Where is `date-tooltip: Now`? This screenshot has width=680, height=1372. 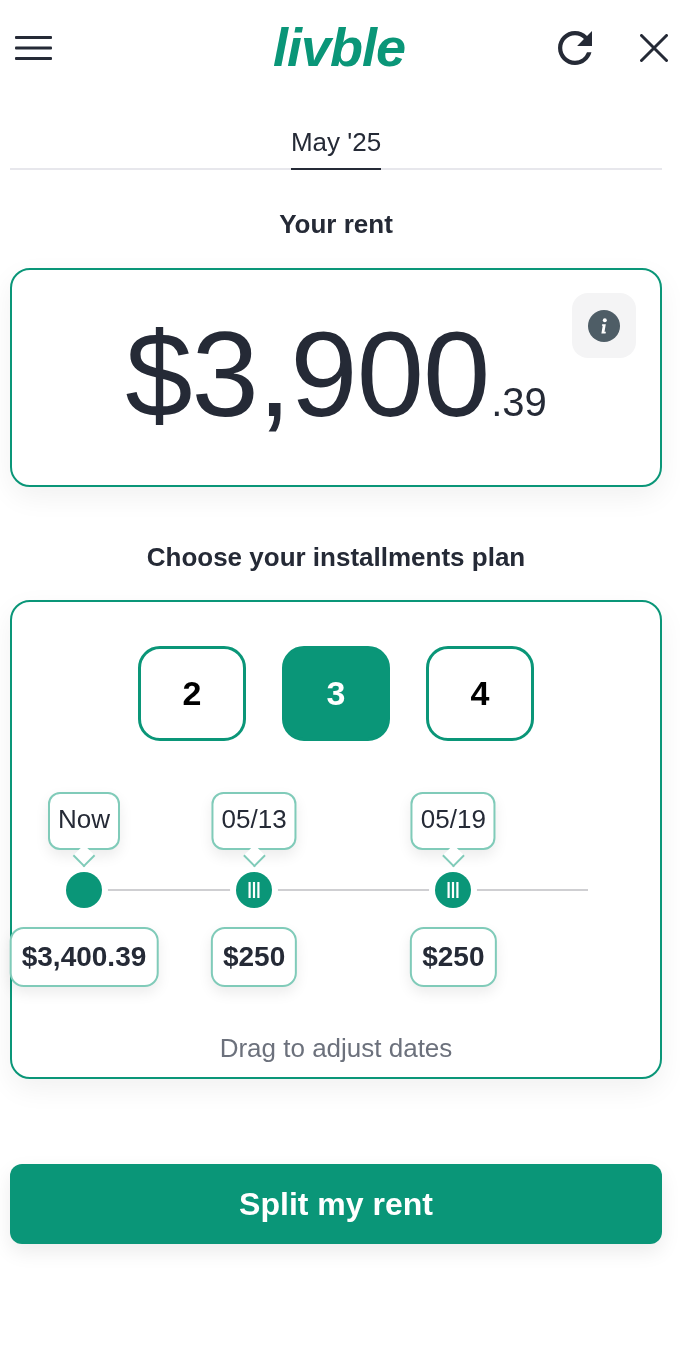
date-tooltip: Now is located at coordinates (84, 829).